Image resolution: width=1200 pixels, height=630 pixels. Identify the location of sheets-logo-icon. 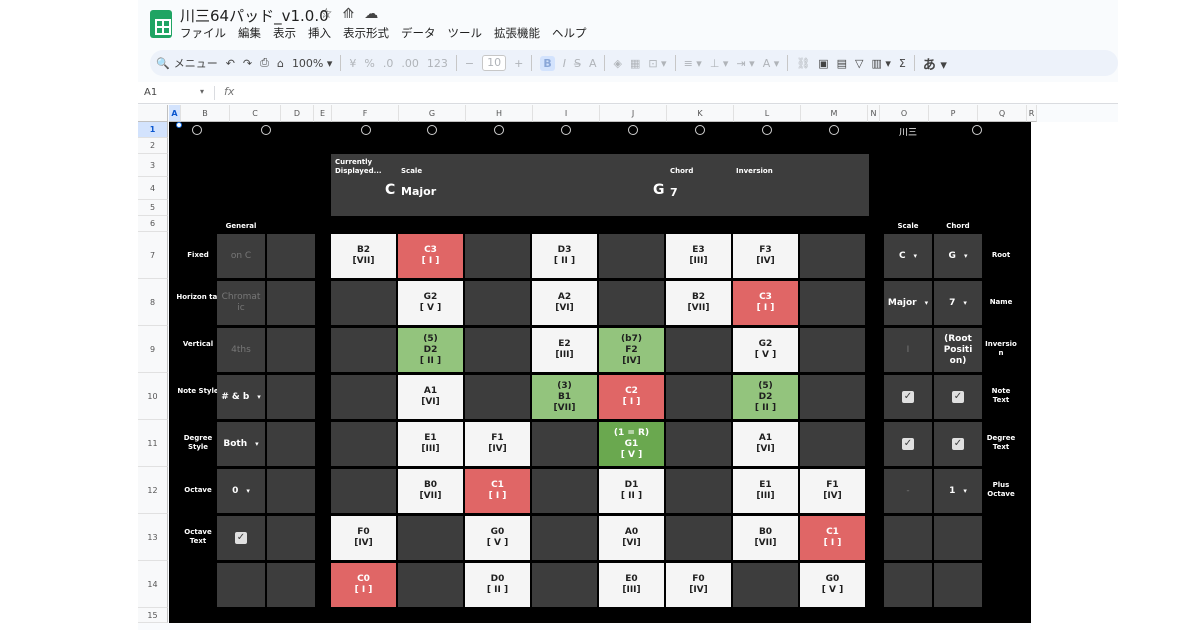
(161, 24).